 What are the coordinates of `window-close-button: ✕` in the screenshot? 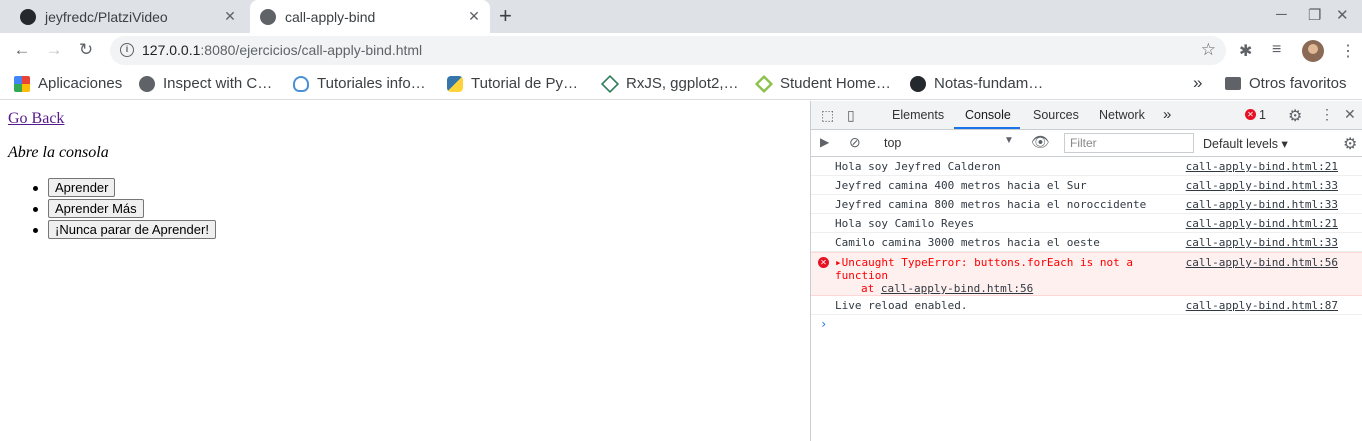 It's located at (1342, 15).